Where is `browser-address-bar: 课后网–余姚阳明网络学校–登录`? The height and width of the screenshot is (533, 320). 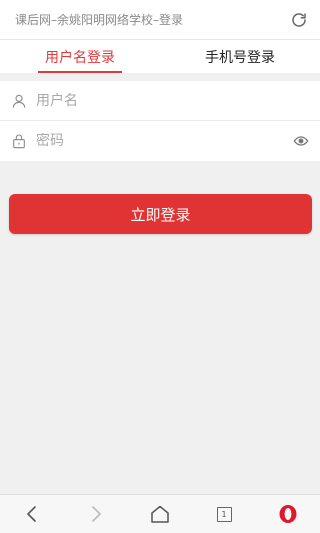 browser-address-bar: 课后网–余姚阳明网络学校–登录 is located at coordinates (160, 20).